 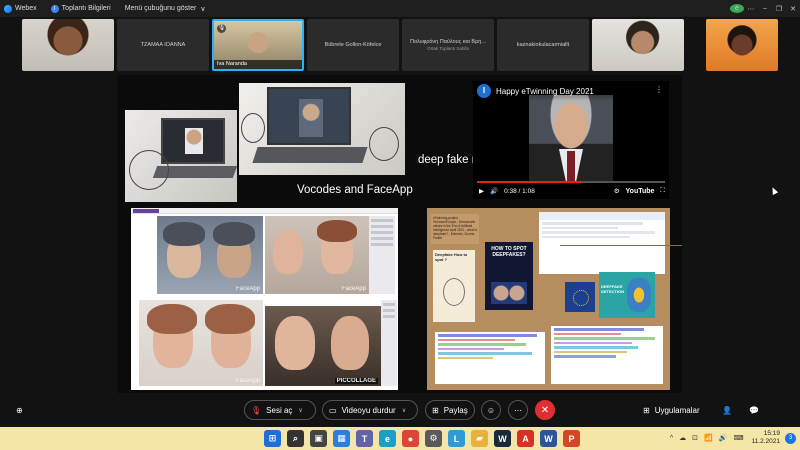 I want to click on meeting-info-button: i Toplantı Bilgileri, so click(x=80, y=8).